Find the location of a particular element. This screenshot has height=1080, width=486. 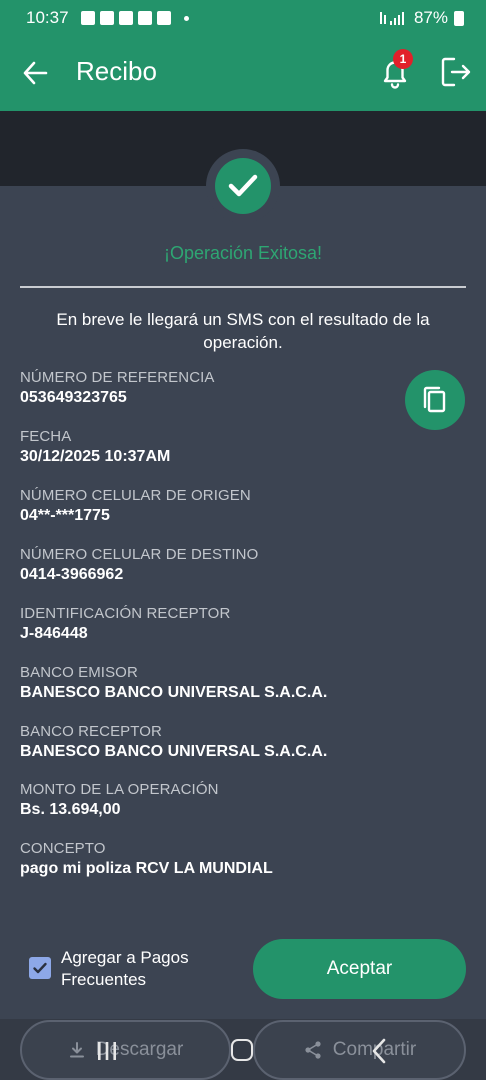

signal-icon is located at coordinates (391, 18).